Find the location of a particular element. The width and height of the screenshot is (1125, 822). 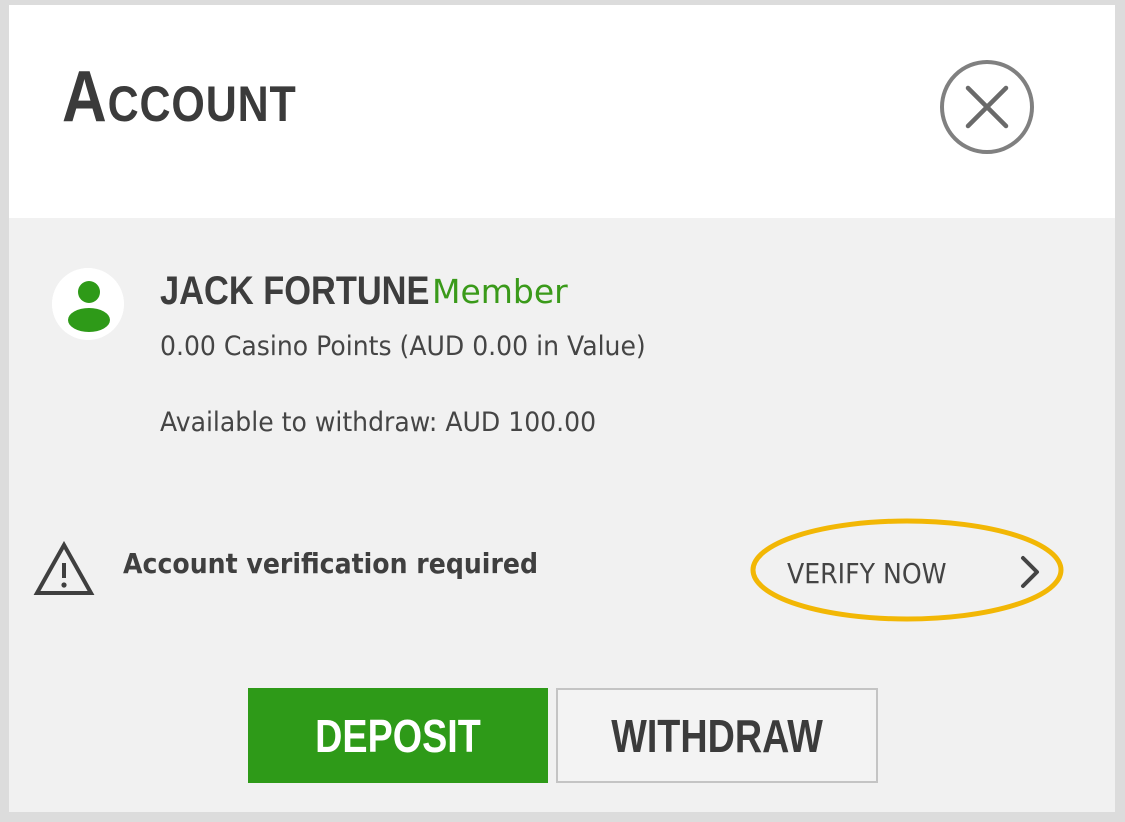

avatar is located at coordinates (88, 304).